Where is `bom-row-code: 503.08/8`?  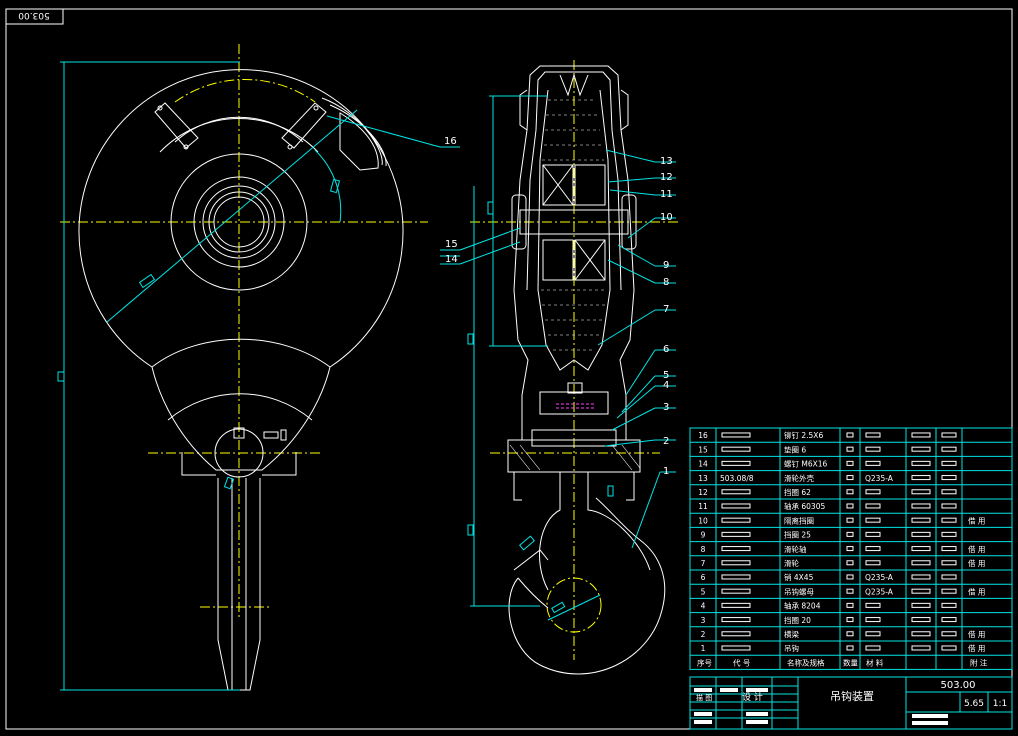
bom-row-code: 503.08/8 is located at coordinates (737, 478).